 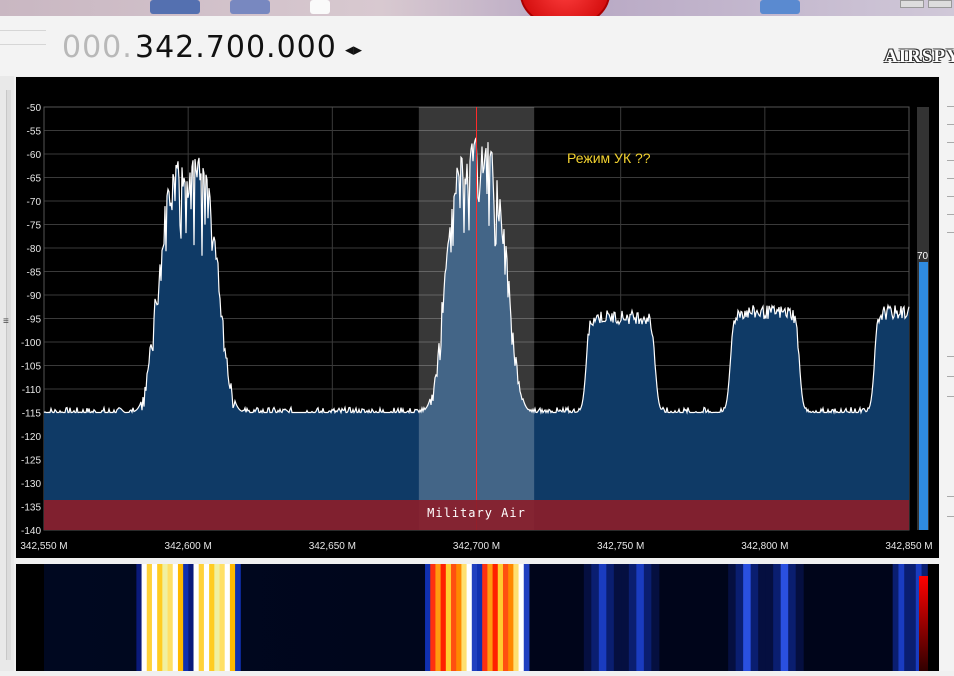 What do you see at coordinates (476, 513) in the screenshot?
I see `band-plan-label: Military Air` at bounding box center [476, 513].